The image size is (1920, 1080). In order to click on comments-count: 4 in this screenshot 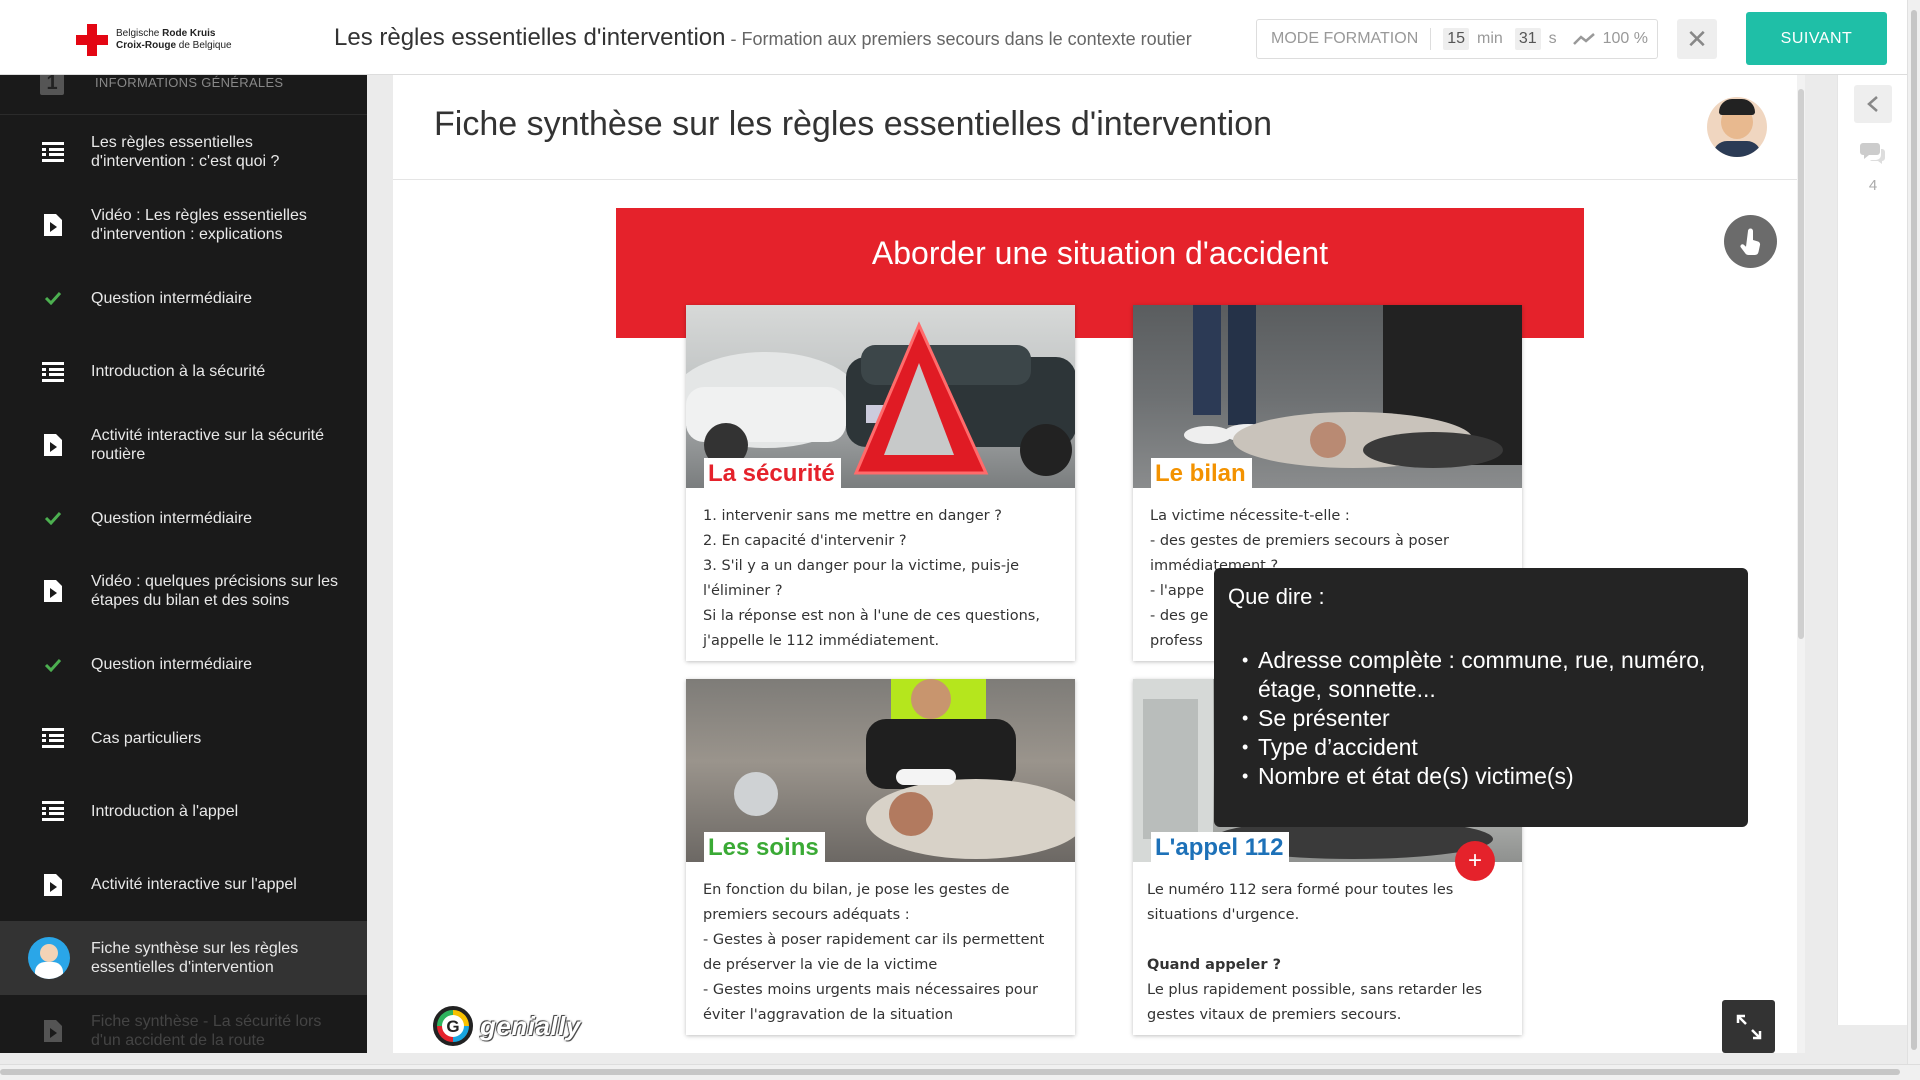, I will do `click(1873, 185)`.